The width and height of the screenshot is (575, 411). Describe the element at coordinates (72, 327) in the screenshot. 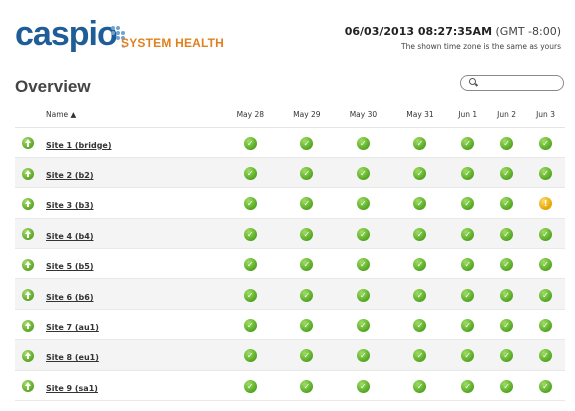

I see `site-link: Site 7 (au1)` at that location.